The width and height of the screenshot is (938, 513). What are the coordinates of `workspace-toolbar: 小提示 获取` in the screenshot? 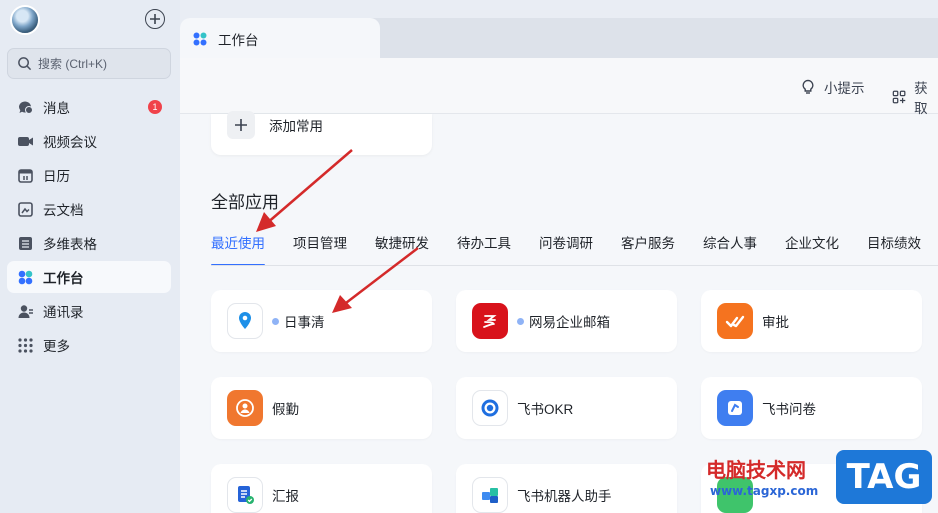 It's located at (559, 87).